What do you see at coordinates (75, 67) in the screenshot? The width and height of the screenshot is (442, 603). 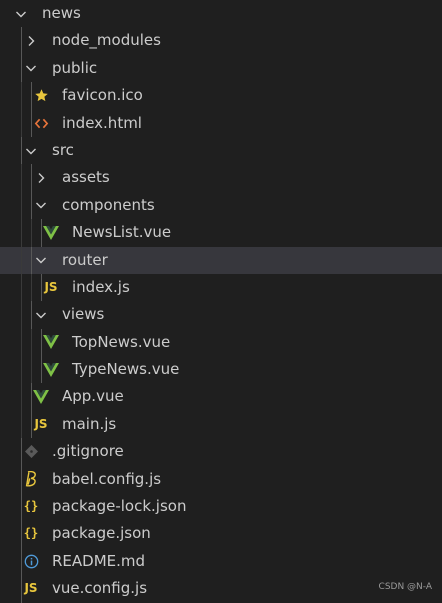 I see `tree-item-label: public` at bounding box center [75, 67].